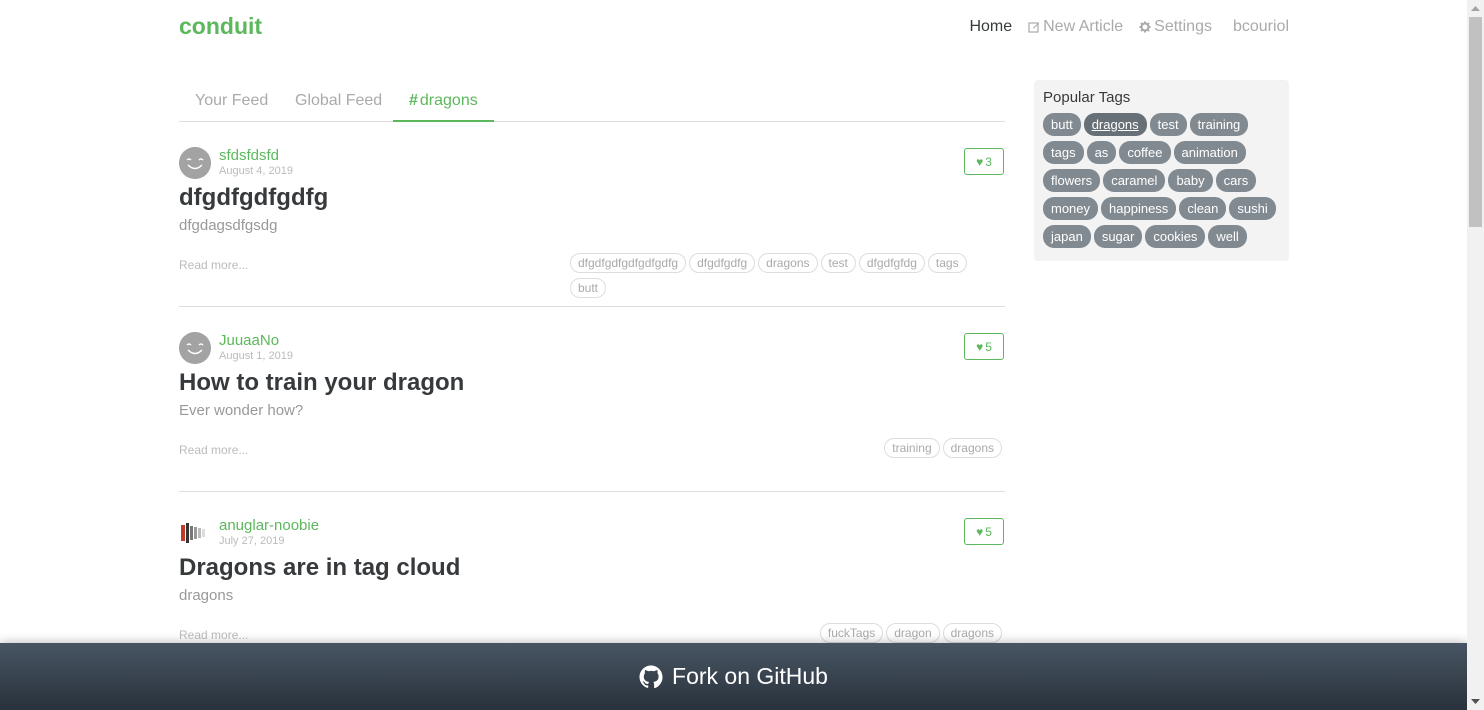  I want to click on nav-user-label: bcouriol, so click(1260, 26).